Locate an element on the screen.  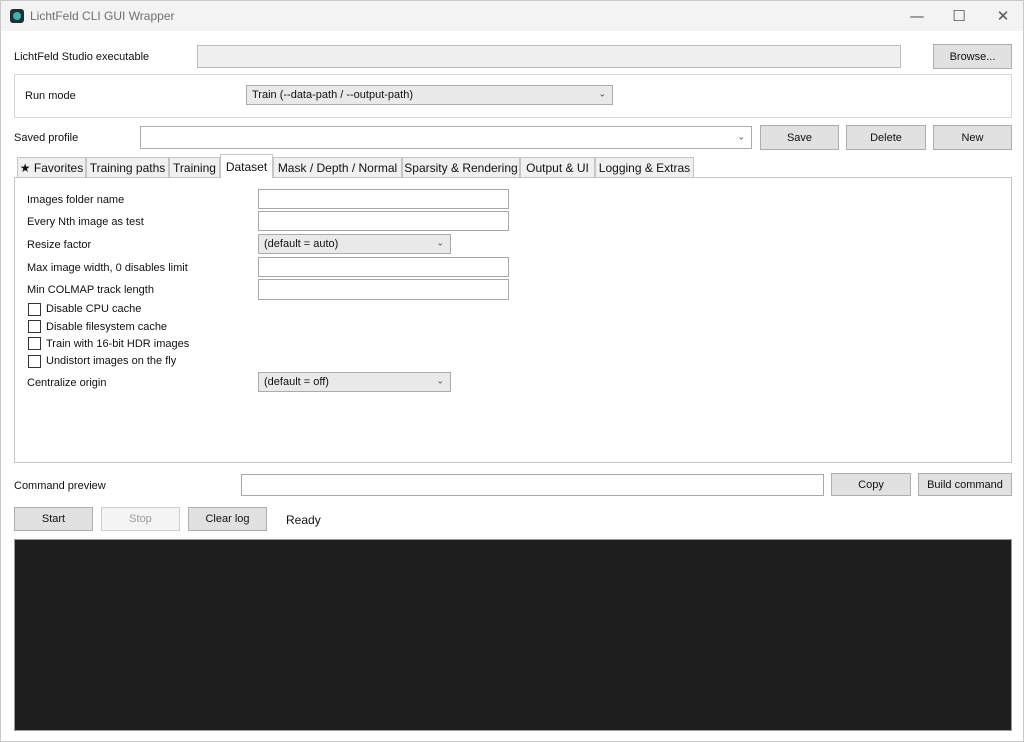
maximize-icon: ☐ is located at coordinates (959, 16).